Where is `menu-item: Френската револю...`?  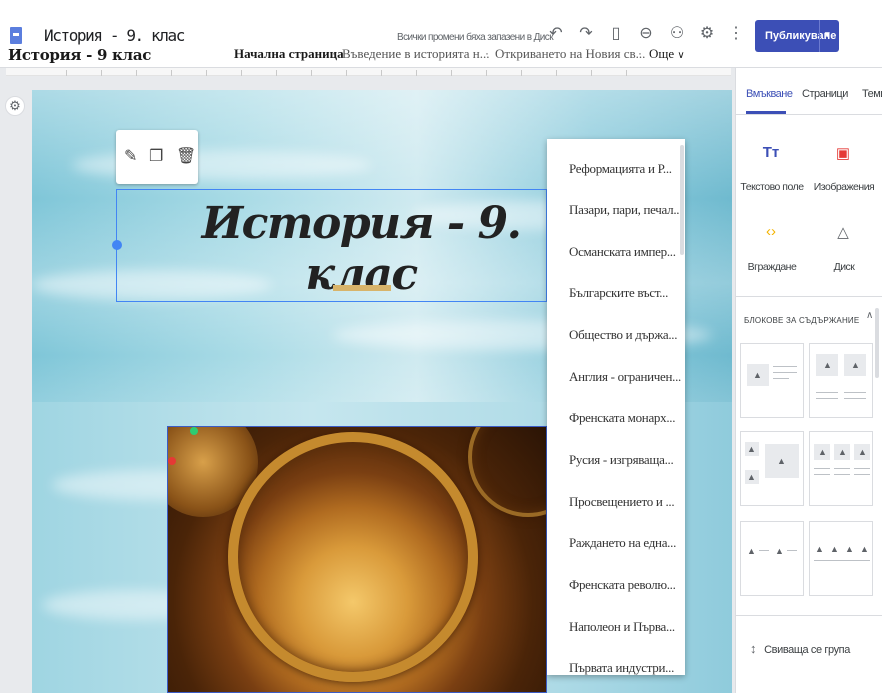
menu-item: Френската револю... is located at coordinates (622, 585).